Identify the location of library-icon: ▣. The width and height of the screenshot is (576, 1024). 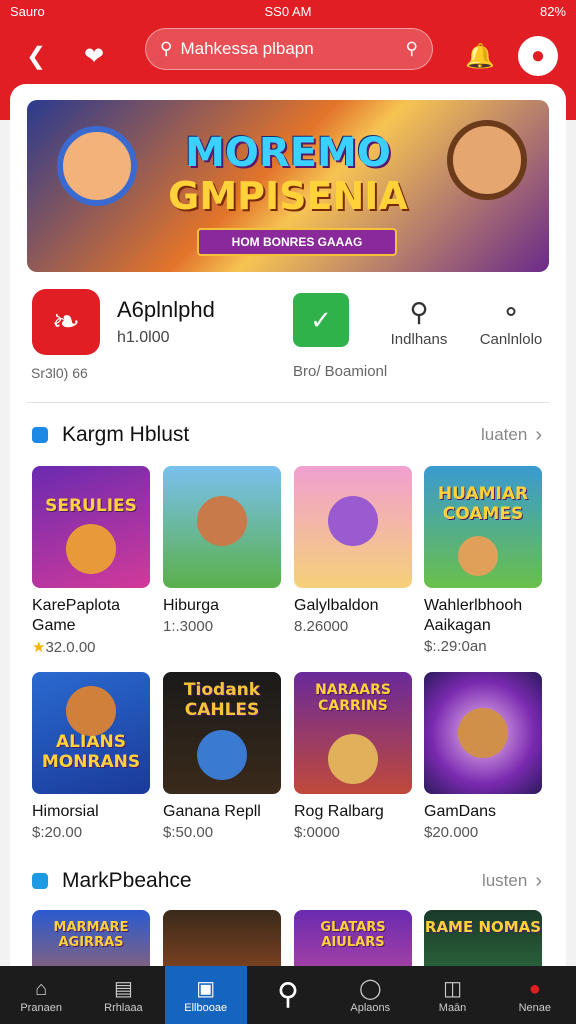
(206, 989).